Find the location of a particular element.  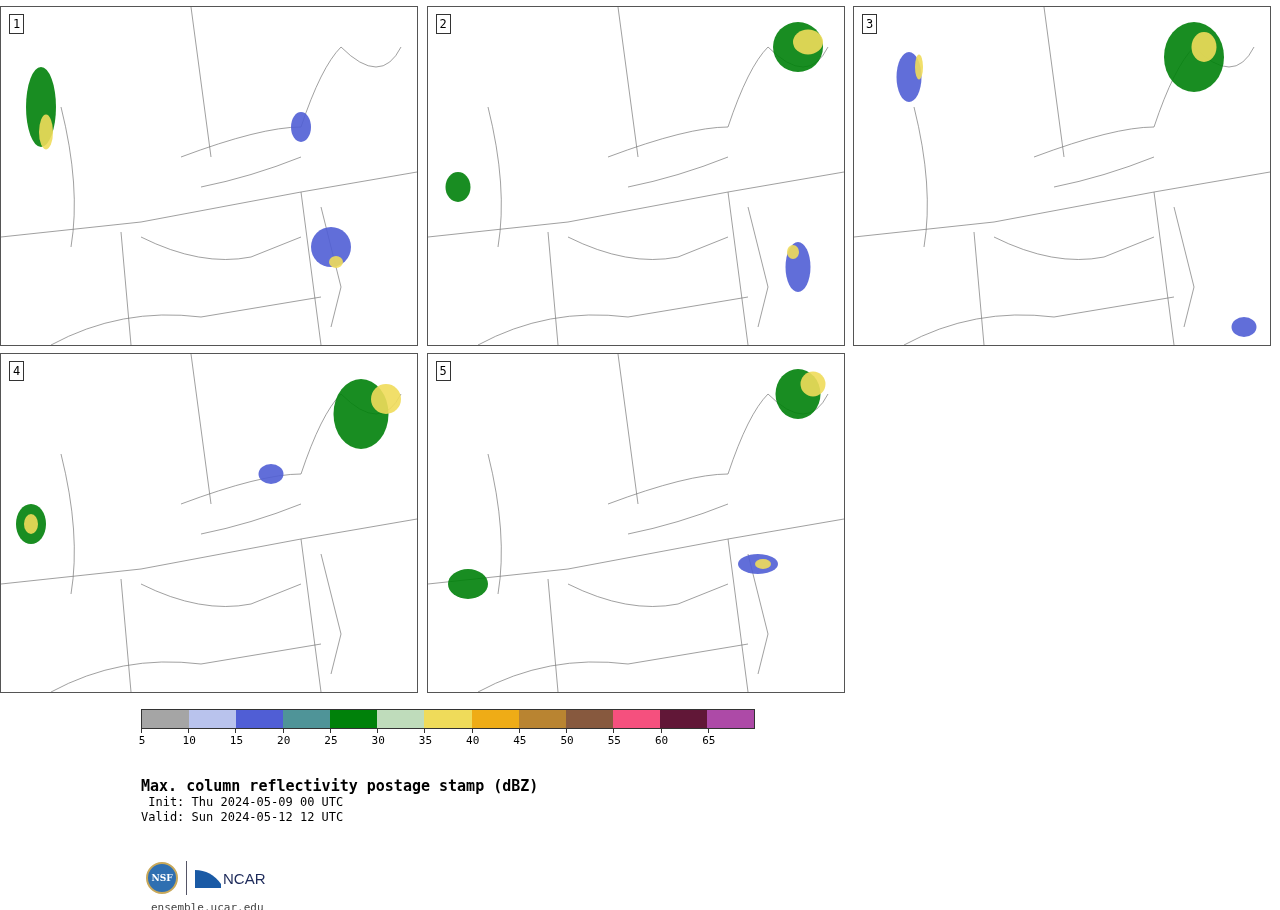

ncar-logo: NCAR is located at coordinates (244, 878).